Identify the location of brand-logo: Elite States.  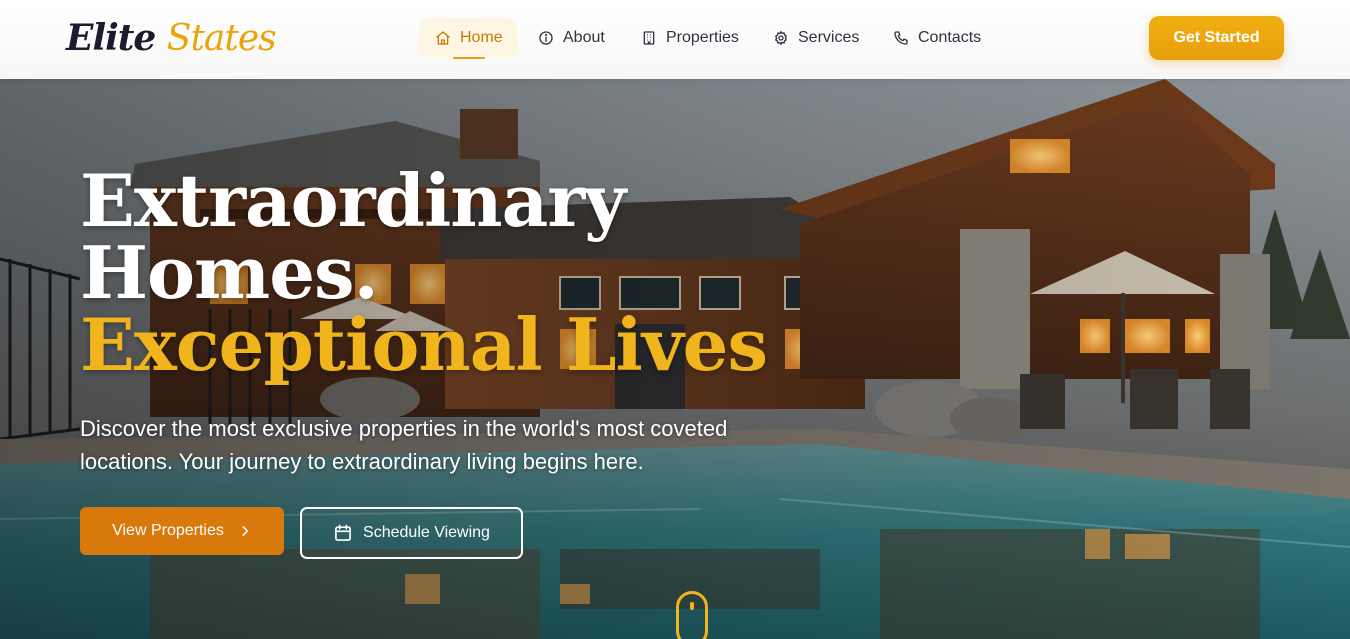
(171, 38).